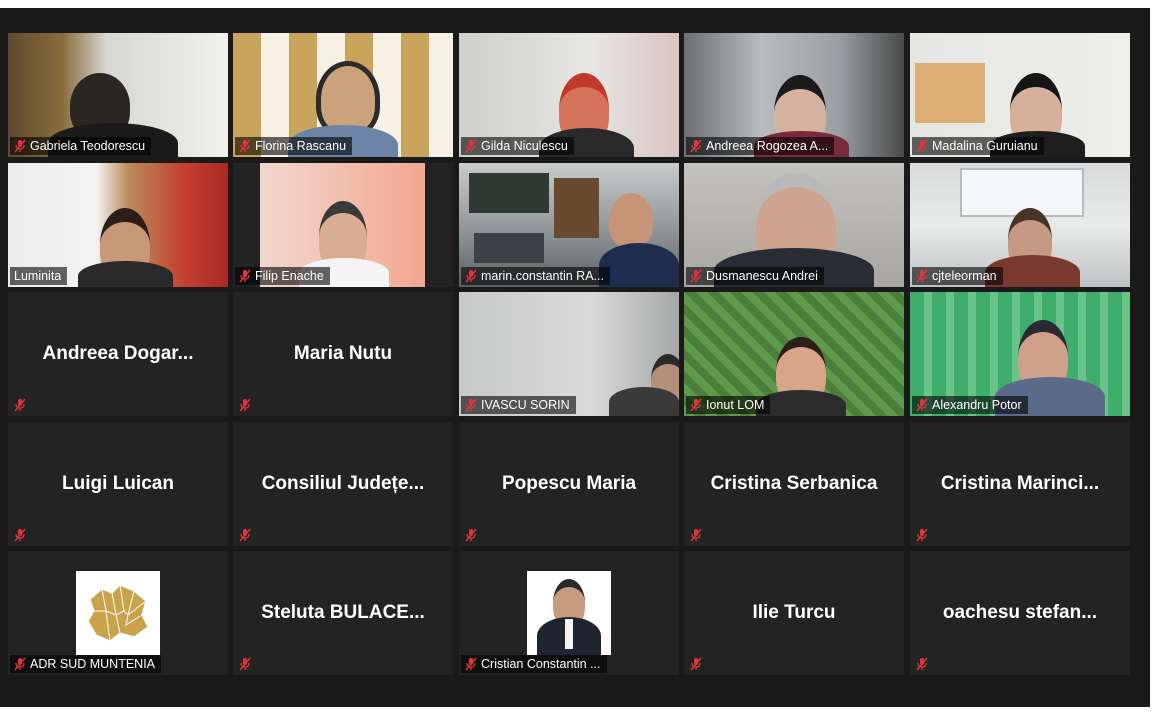 The width and height of the screenshot is (1163, 713). I want to click on participant-display-name: Cristina Serbanica, so click(794, 483).